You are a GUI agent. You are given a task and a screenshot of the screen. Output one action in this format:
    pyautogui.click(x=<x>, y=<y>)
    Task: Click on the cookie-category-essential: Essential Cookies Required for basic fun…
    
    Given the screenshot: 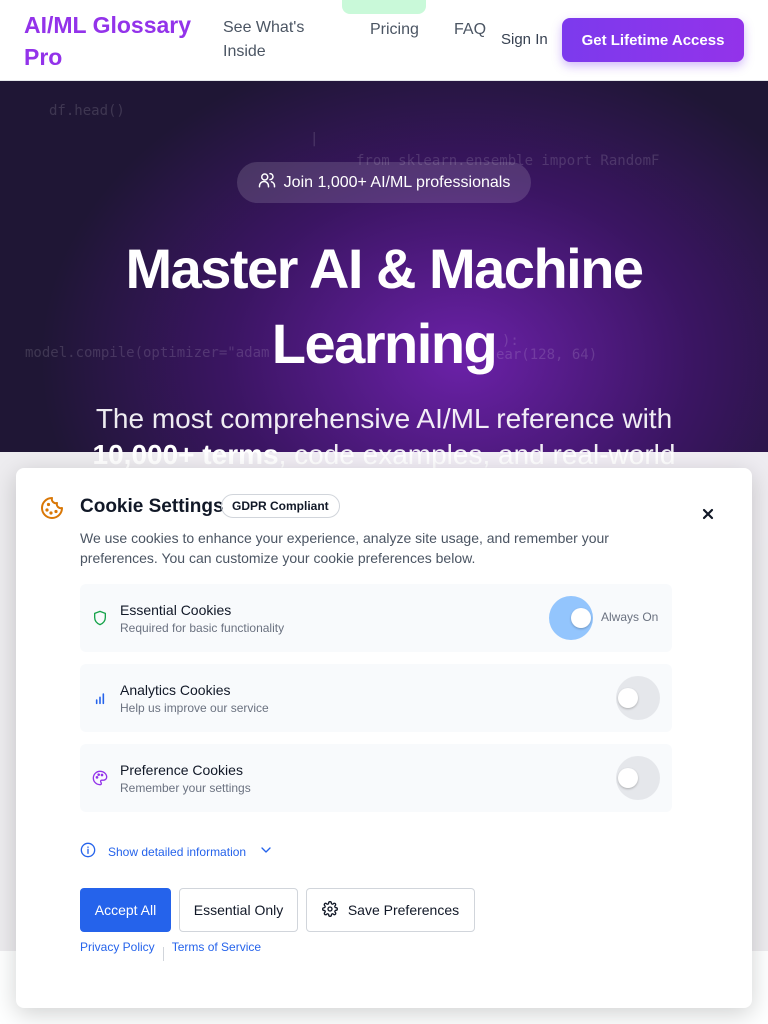 What is the action you would take?
    pyautogui.click(x=376, y=618)
    